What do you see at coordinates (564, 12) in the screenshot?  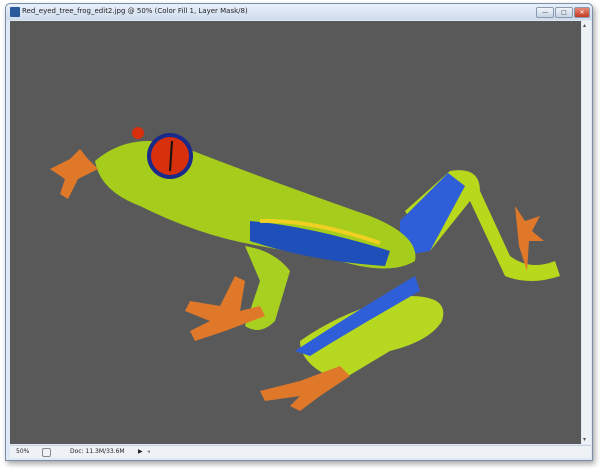 I see `maximize-button: □` at bounding box center [564, 12].